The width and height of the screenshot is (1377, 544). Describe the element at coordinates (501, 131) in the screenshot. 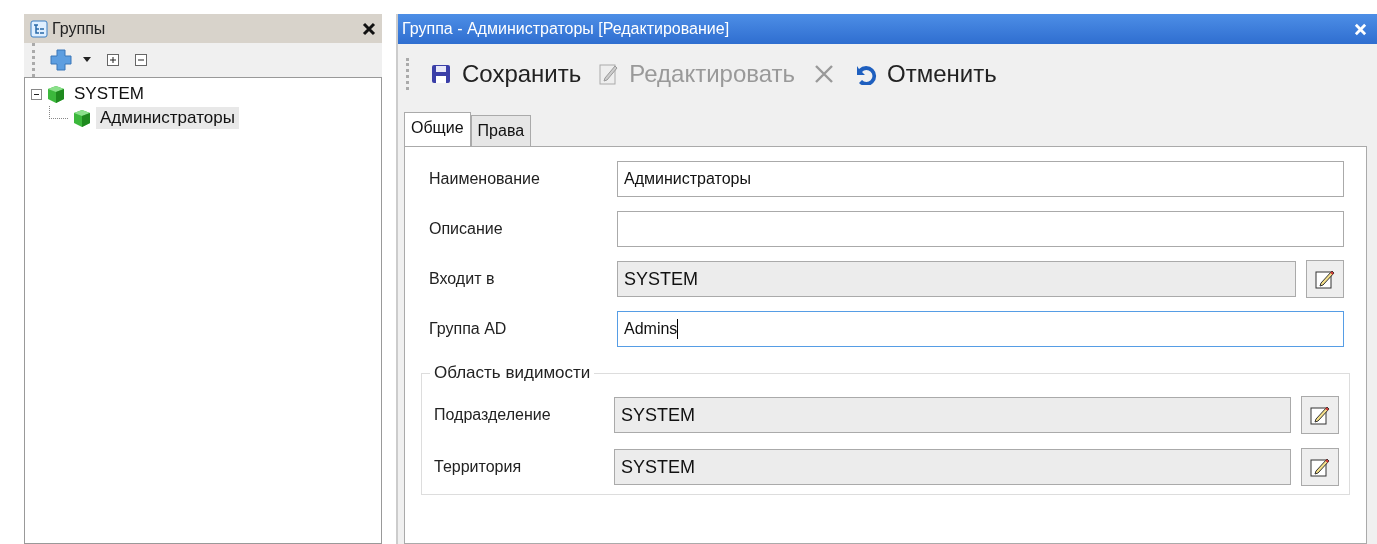

I see `tab: Права` at that location.